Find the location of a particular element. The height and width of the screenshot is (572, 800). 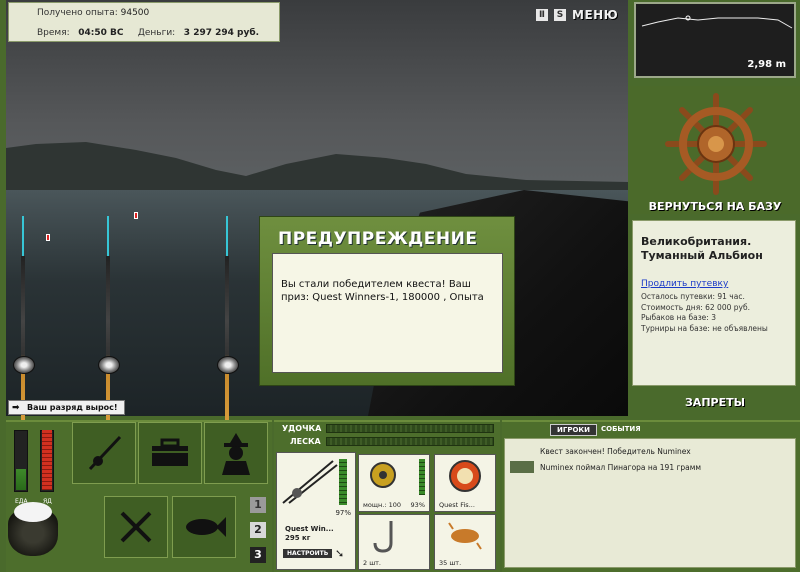

rod-set-icon is located at coordinates (310, 482).